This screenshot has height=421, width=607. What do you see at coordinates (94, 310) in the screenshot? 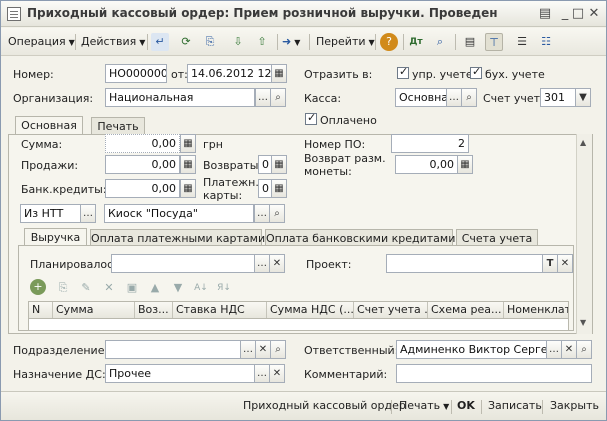
I see `col-sum: Сумма` at bounding box center [94, 310].